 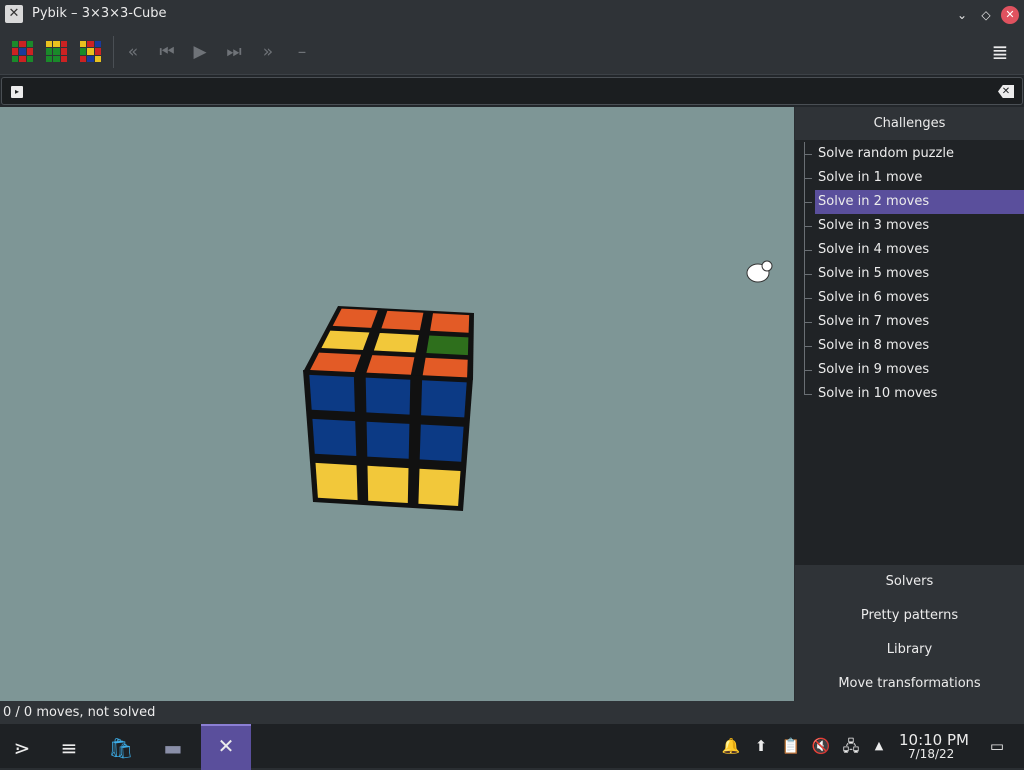 I want to click on hamburger-menu-icon: ≣, so click(x=1000, y=52).